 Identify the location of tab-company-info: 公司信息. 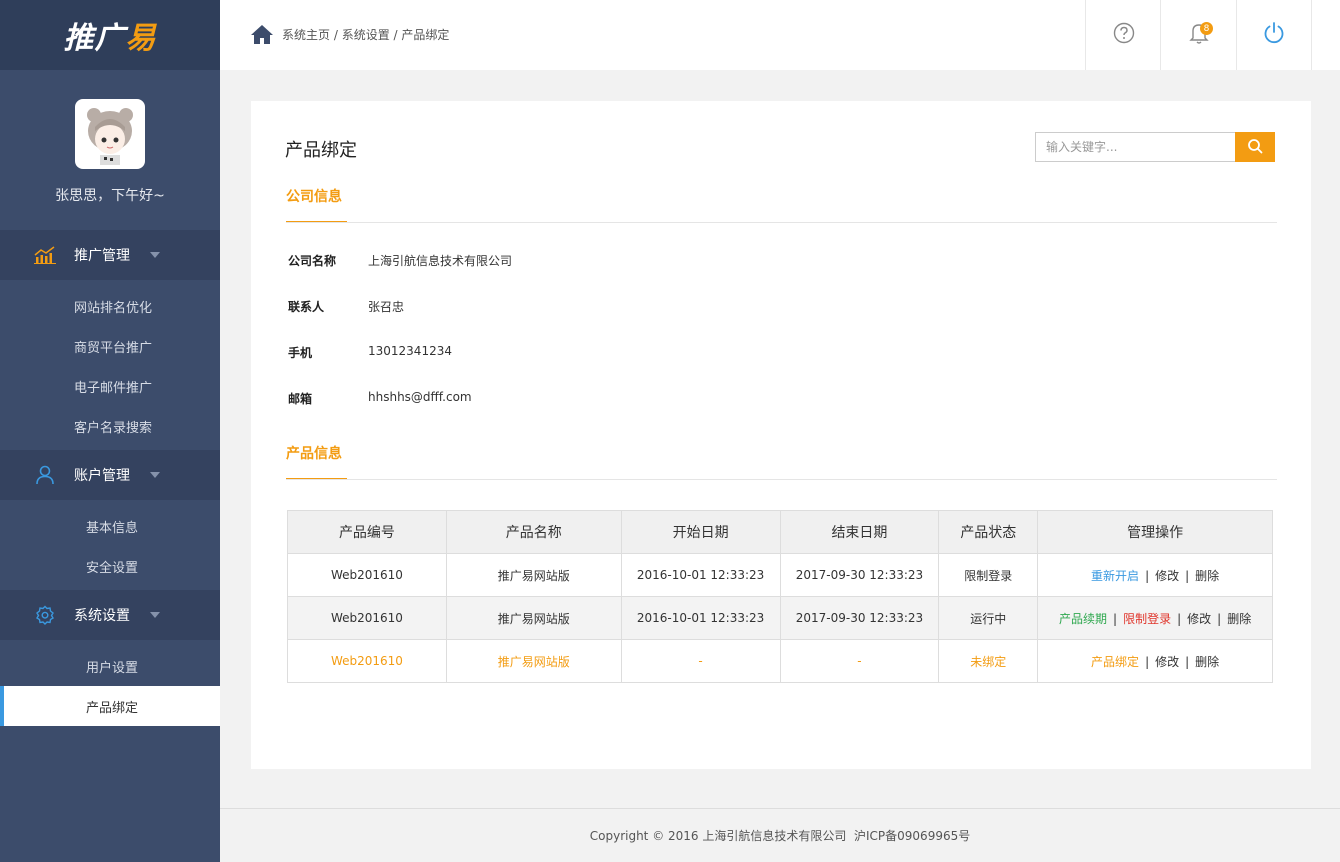
(316, 204).